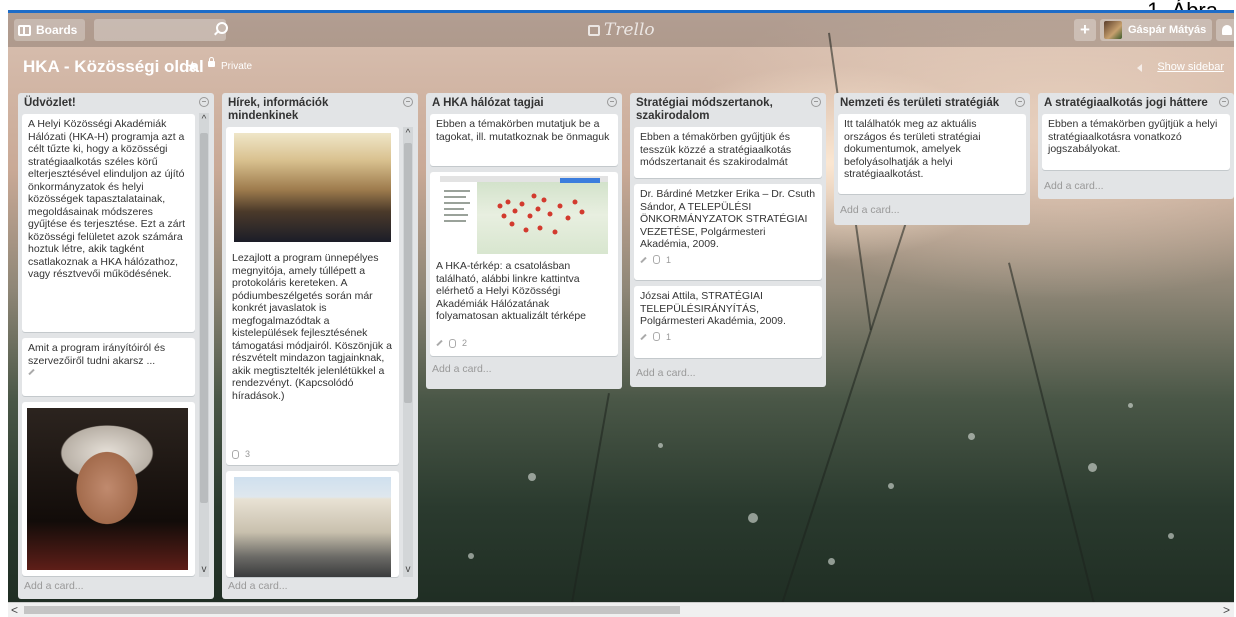  I want to click on list-title-text: Üdvözlet!, so click(50, 103).